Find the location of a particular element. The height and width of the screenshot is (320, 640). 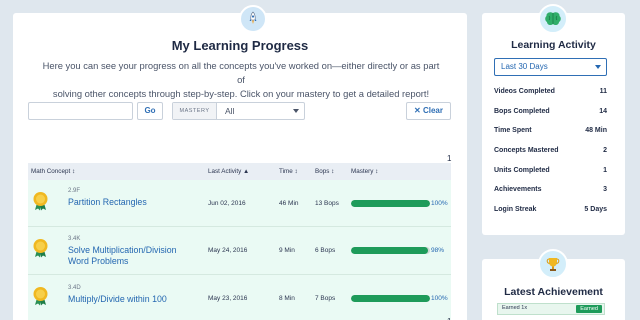

bops-value: 6 Bops is located at coordinates (325, 250).